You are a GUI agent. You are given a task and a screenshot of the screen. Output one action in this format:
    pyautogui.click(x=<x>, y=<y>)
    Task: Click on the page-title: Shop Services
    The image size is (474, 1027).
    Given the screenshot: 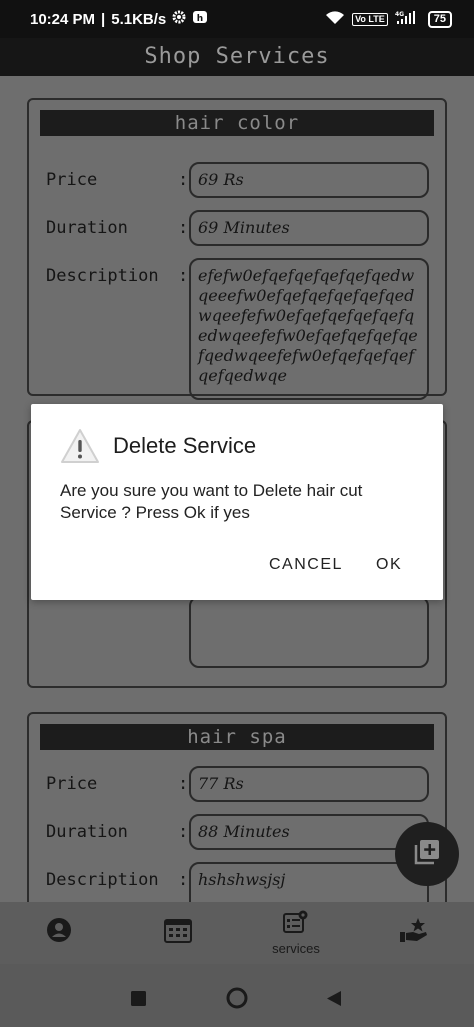 What is the action you would take?
    pyautogui.click(x=237, y=57)
    